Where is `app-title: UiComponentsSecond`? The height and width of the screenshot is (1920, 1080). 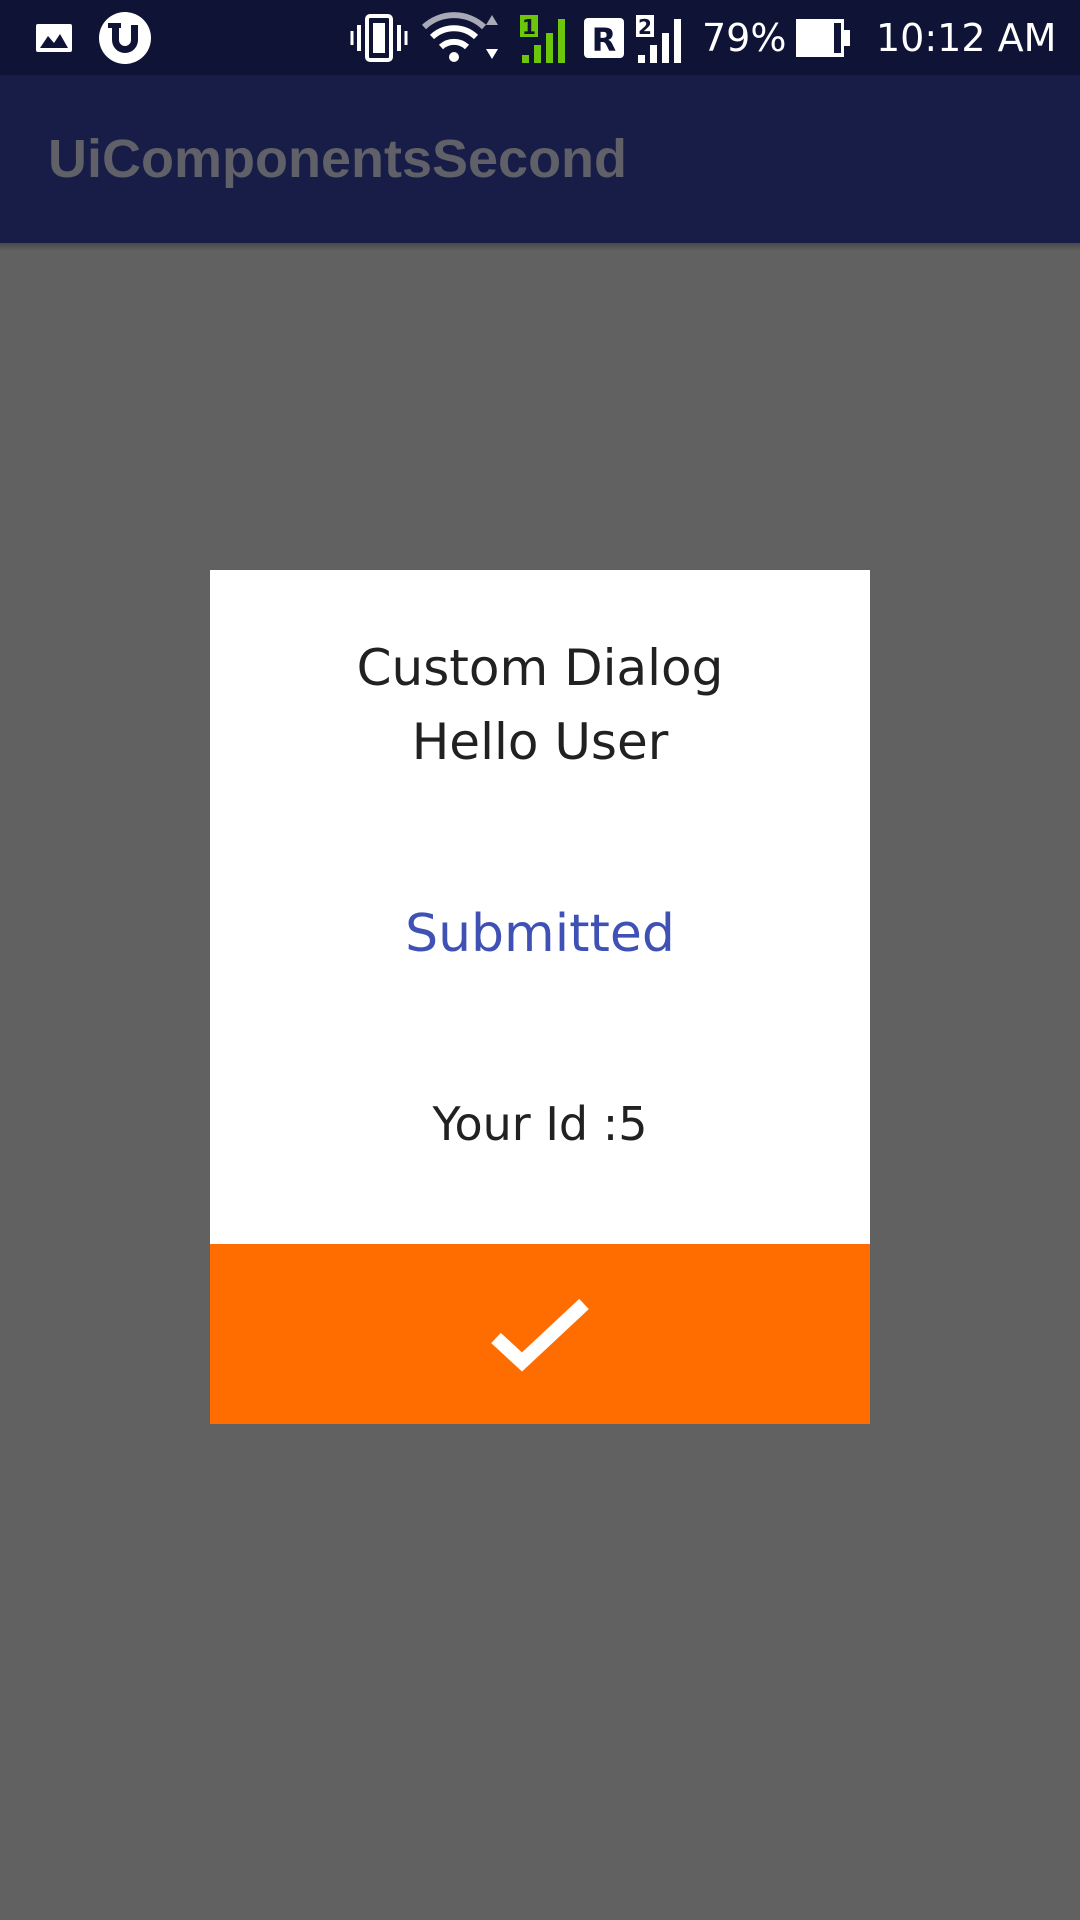
app-title: UiComponentsSecond is located at coordinates (338, 159).